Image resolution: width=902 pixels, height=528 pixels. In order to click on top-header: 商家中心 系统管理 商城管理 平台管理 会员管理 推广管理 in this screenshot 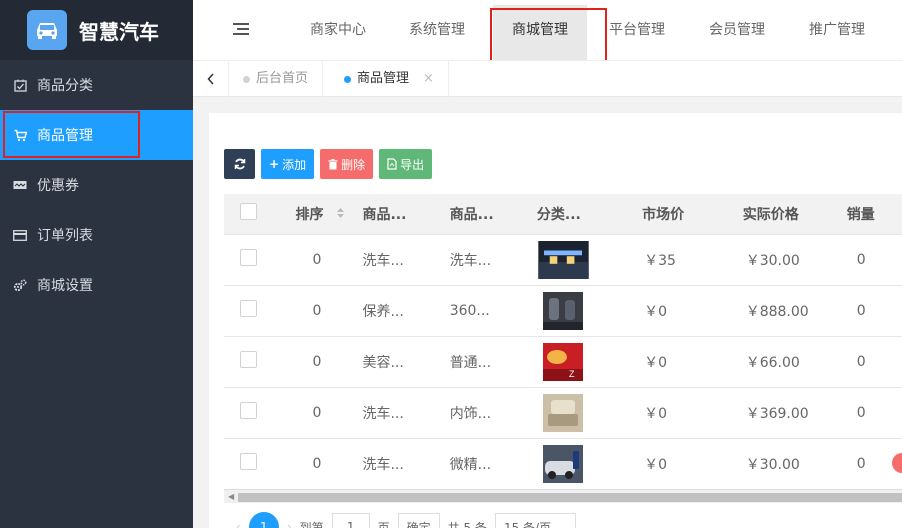, I will do `click(547, 37)`.